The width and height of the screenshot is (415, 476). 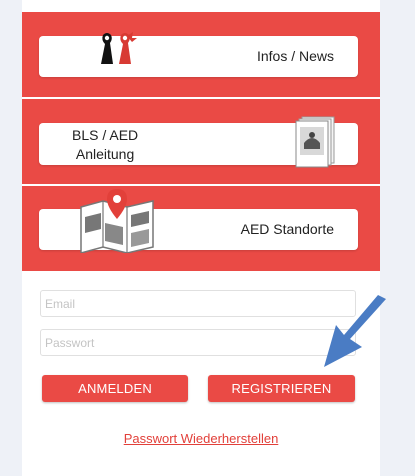 What do you see at coordinates (355, 331) in the screenshot?
I see `arrow-icon` at bounding box center [355, 331].